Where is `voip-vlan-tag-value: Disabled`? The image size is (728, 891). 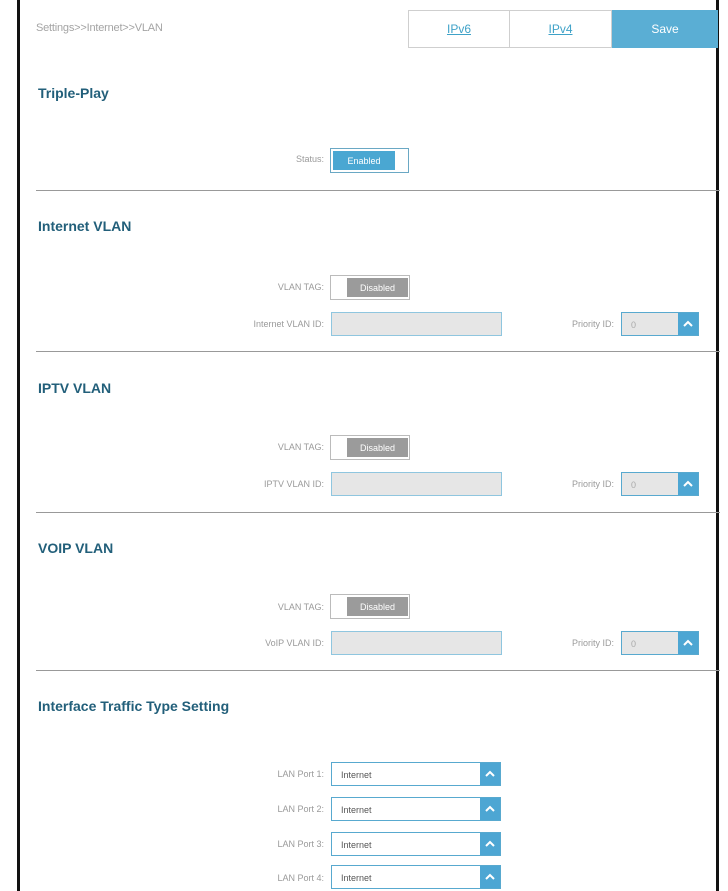
voip-vlan-tag-value: Disabled is located at coordinates (377, 606).